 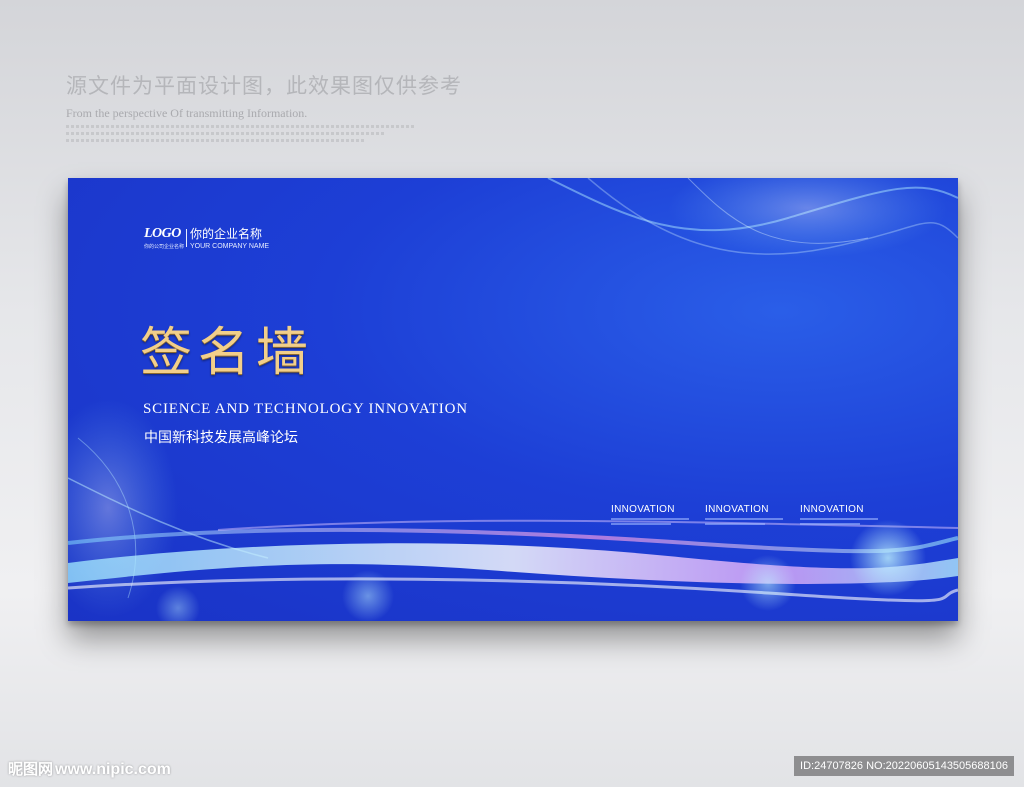 I want to click on subtitle-en: SCIENCE AND TECHNOLOGY INNOVATION, so click(x=305, y=409).